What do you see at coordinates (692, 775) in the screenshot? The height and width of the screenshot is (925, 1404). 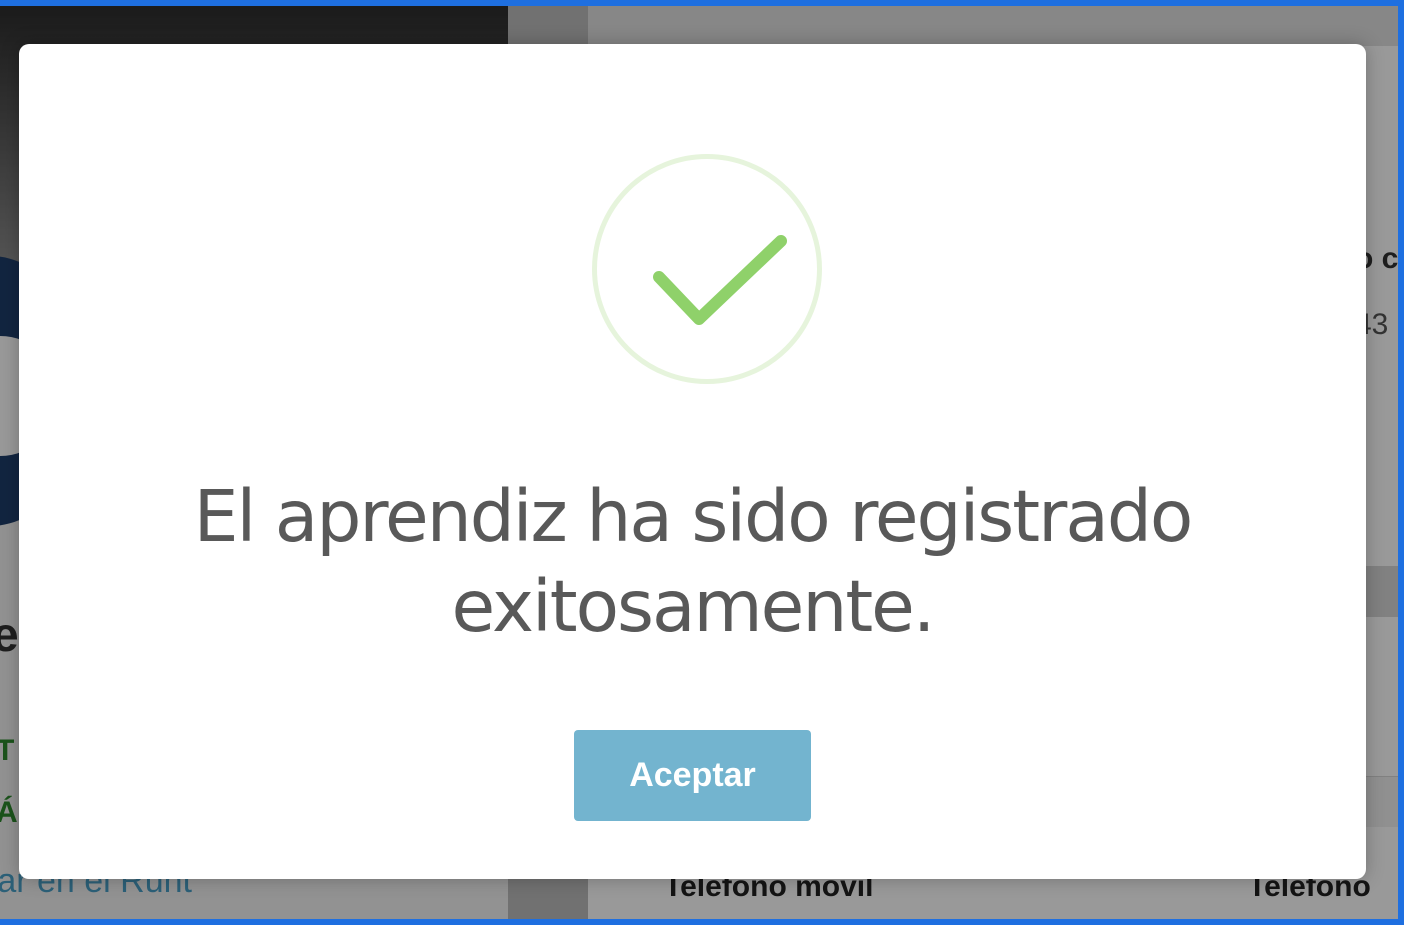 I see `accept-button: Aceptar` at bounding box center [692, 775].